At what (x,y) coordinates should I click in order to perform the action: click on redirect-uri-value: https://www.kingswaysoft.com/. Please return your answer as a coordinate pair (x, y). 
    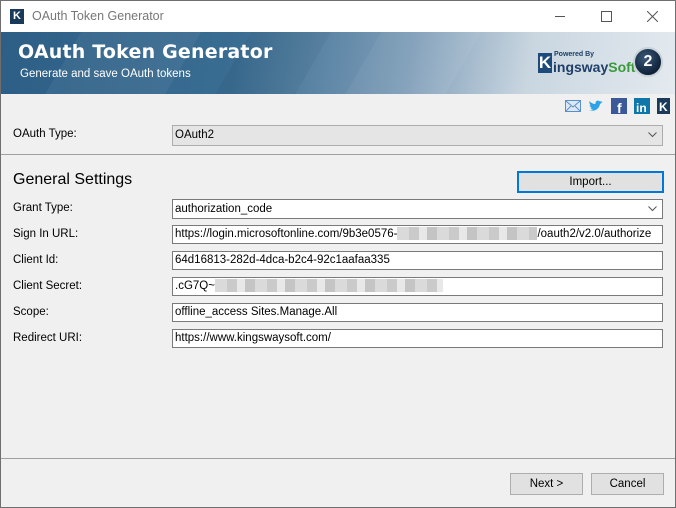
    Looking at the image, I should click on (253, 338).